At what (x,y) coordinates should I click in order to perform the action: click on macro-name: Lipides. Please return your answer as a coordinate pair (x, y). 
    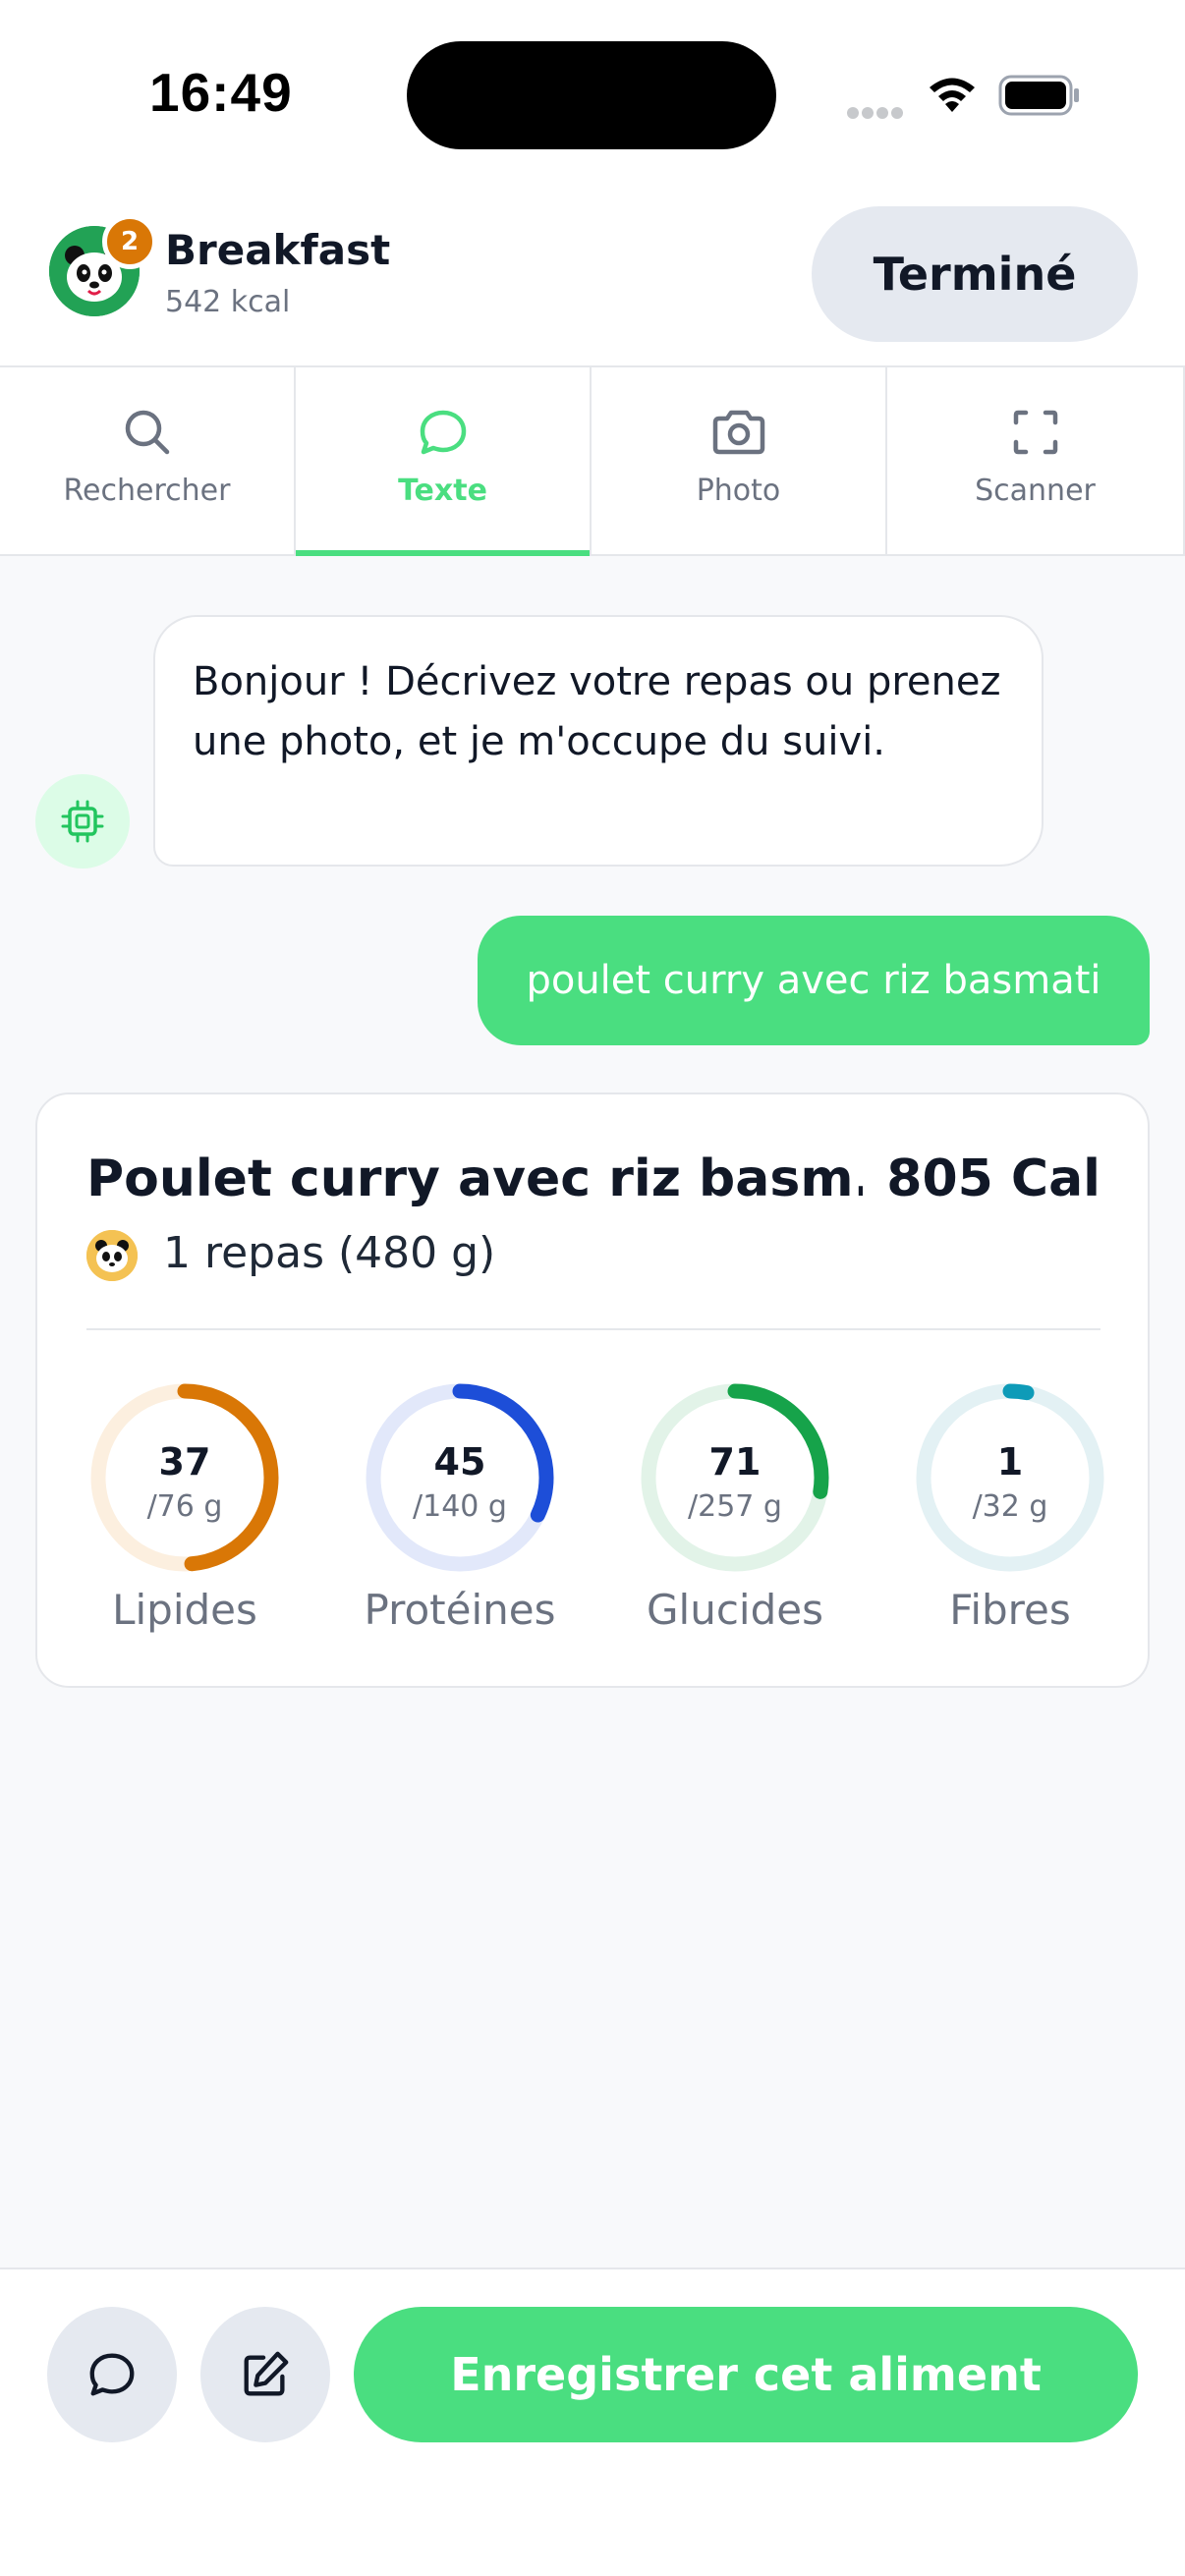
    Looking at the image, I should click on (184, 1610).